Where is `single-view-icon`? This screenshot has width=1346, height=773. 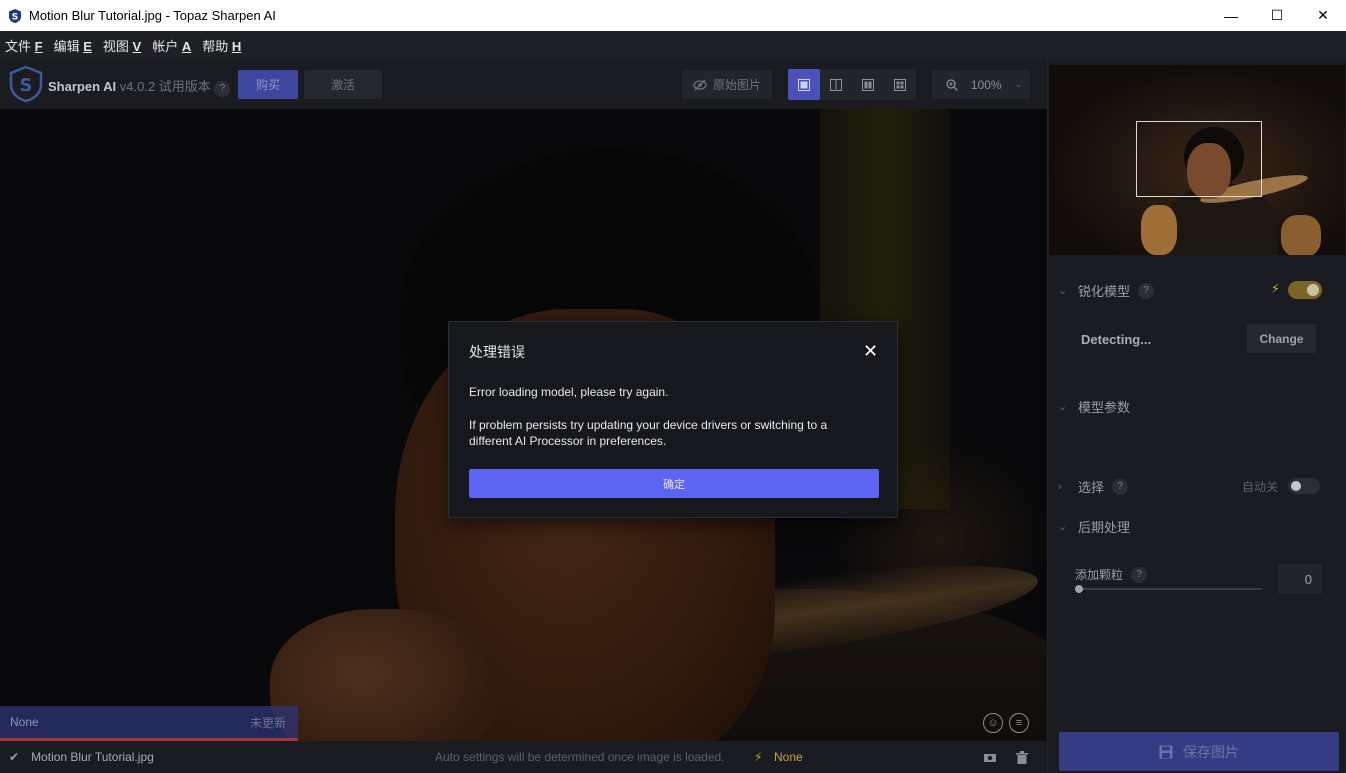
single-view-icon is located at coordinates (804, 84).